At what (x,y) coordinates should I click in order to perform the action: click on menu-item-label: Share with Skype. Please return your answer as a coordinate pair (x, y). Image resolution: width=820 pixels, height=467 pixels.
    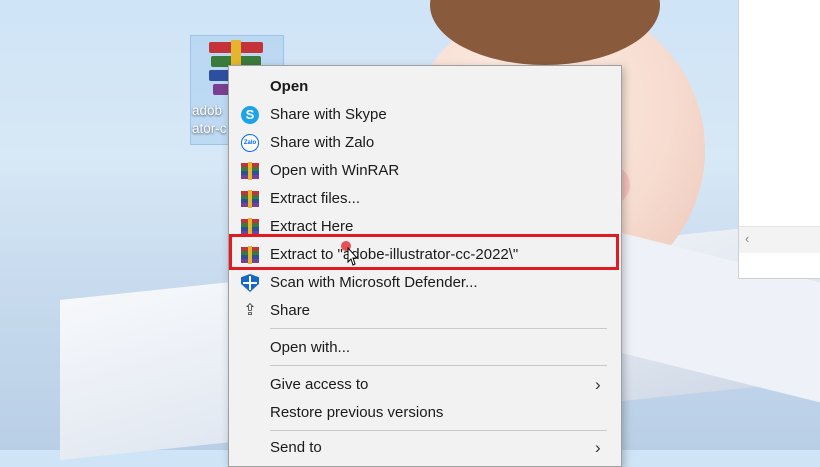
    Looking at the image, I should click on (328, 114).